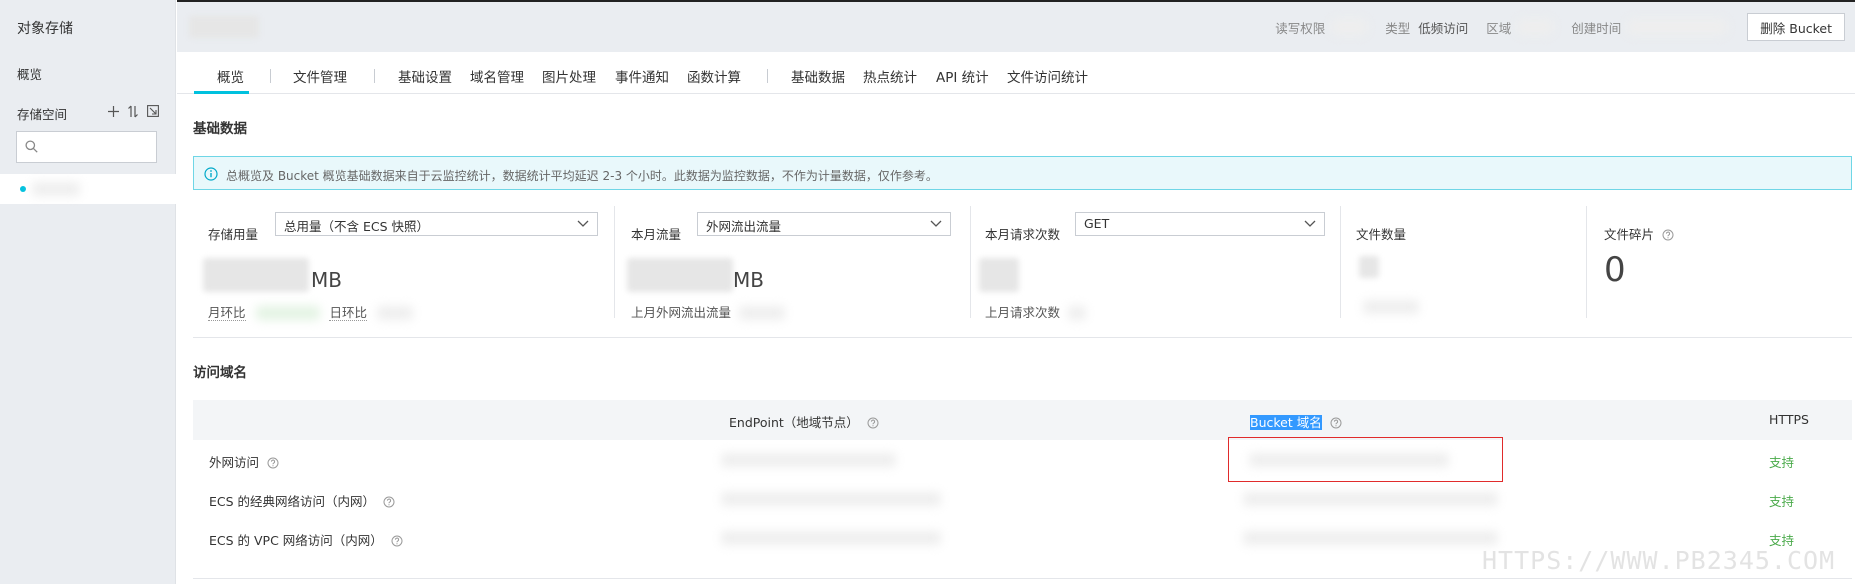 The width and height of the screenshot is (1855, 584). I want to click on type-label: 类型, so click(1398, 28).